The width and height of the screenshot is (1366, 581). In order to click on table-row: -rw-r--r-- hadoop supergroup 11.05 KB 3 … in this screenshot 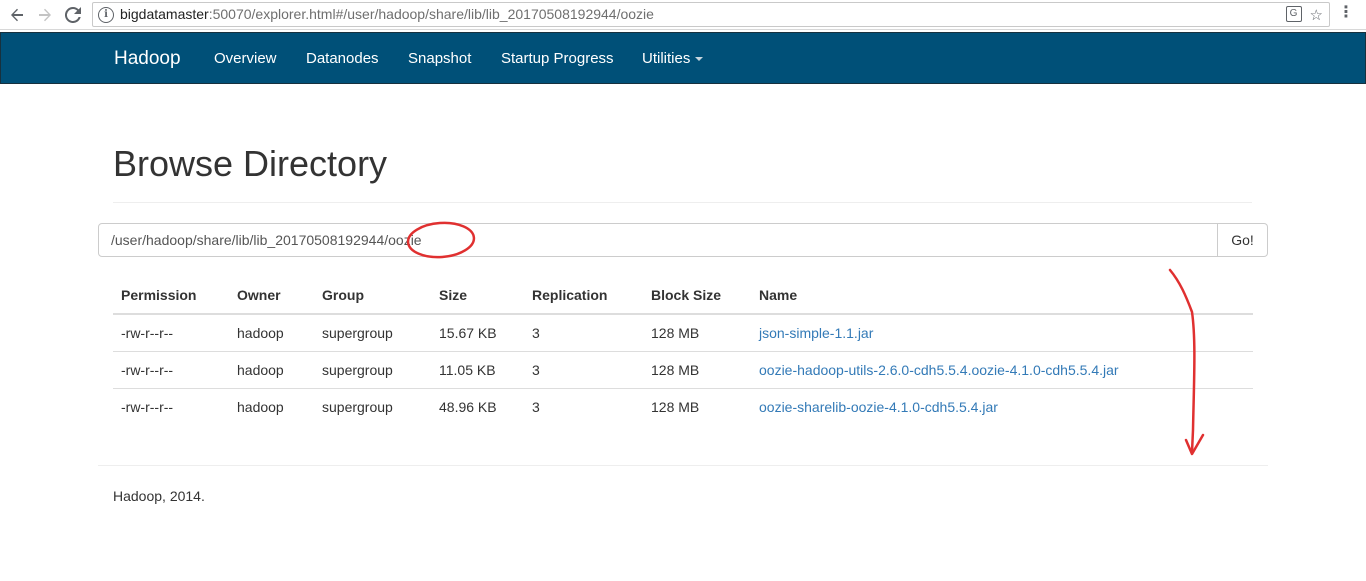, I will do `click(683, 370)`.